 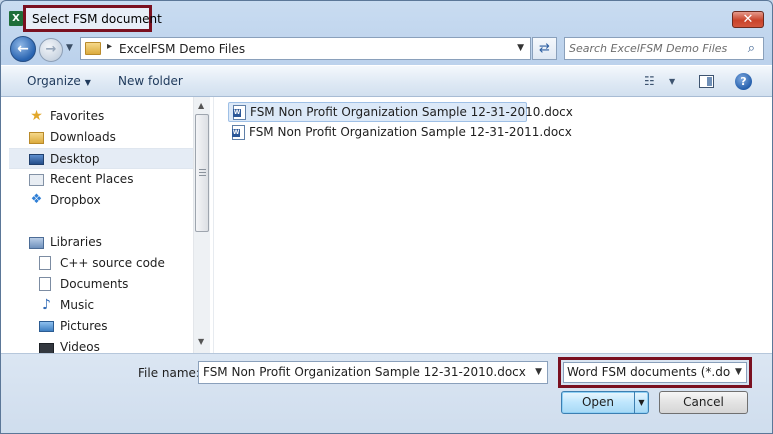 What do you see at coordinates (54, 81) in the screenshot?
I see `organize-label: Organize` at bounding box center [54, 81].